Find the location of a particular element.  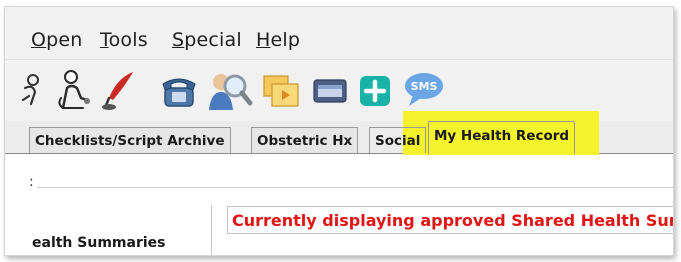

menu-special: Special is located at coordinates (207, 40).